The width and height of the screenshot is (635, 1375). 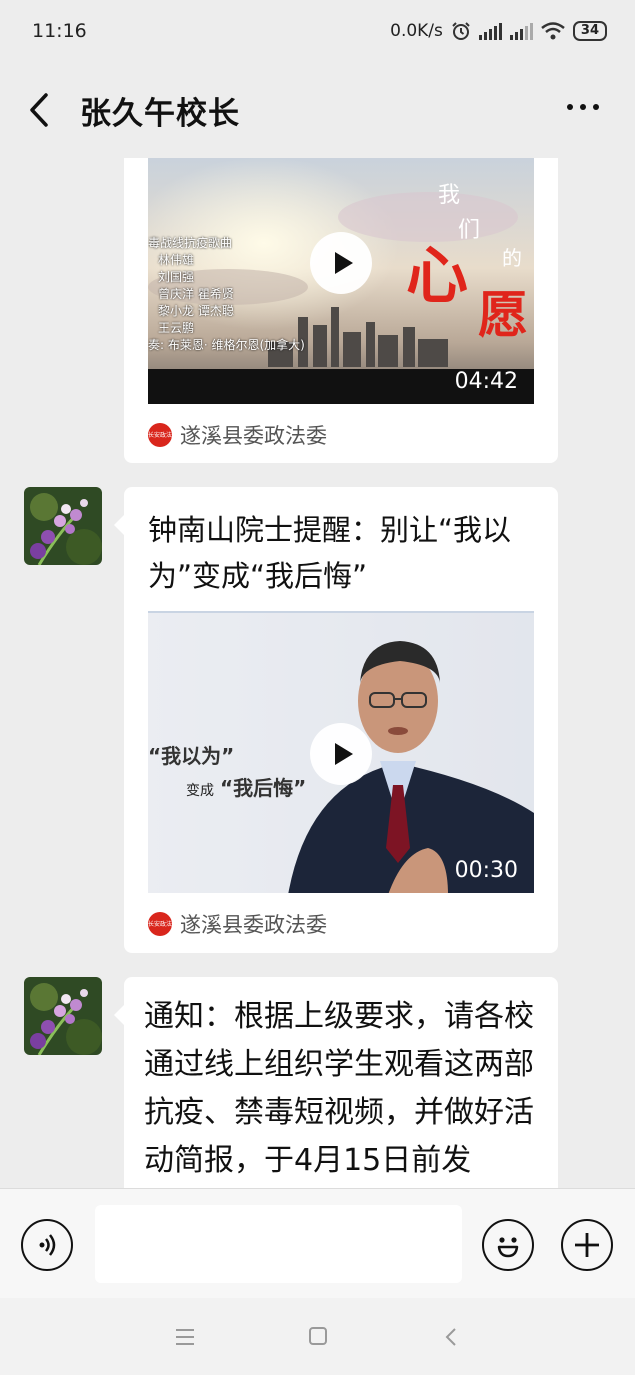 I want to click on system-nav-bar, so click(x=317, y=1336).